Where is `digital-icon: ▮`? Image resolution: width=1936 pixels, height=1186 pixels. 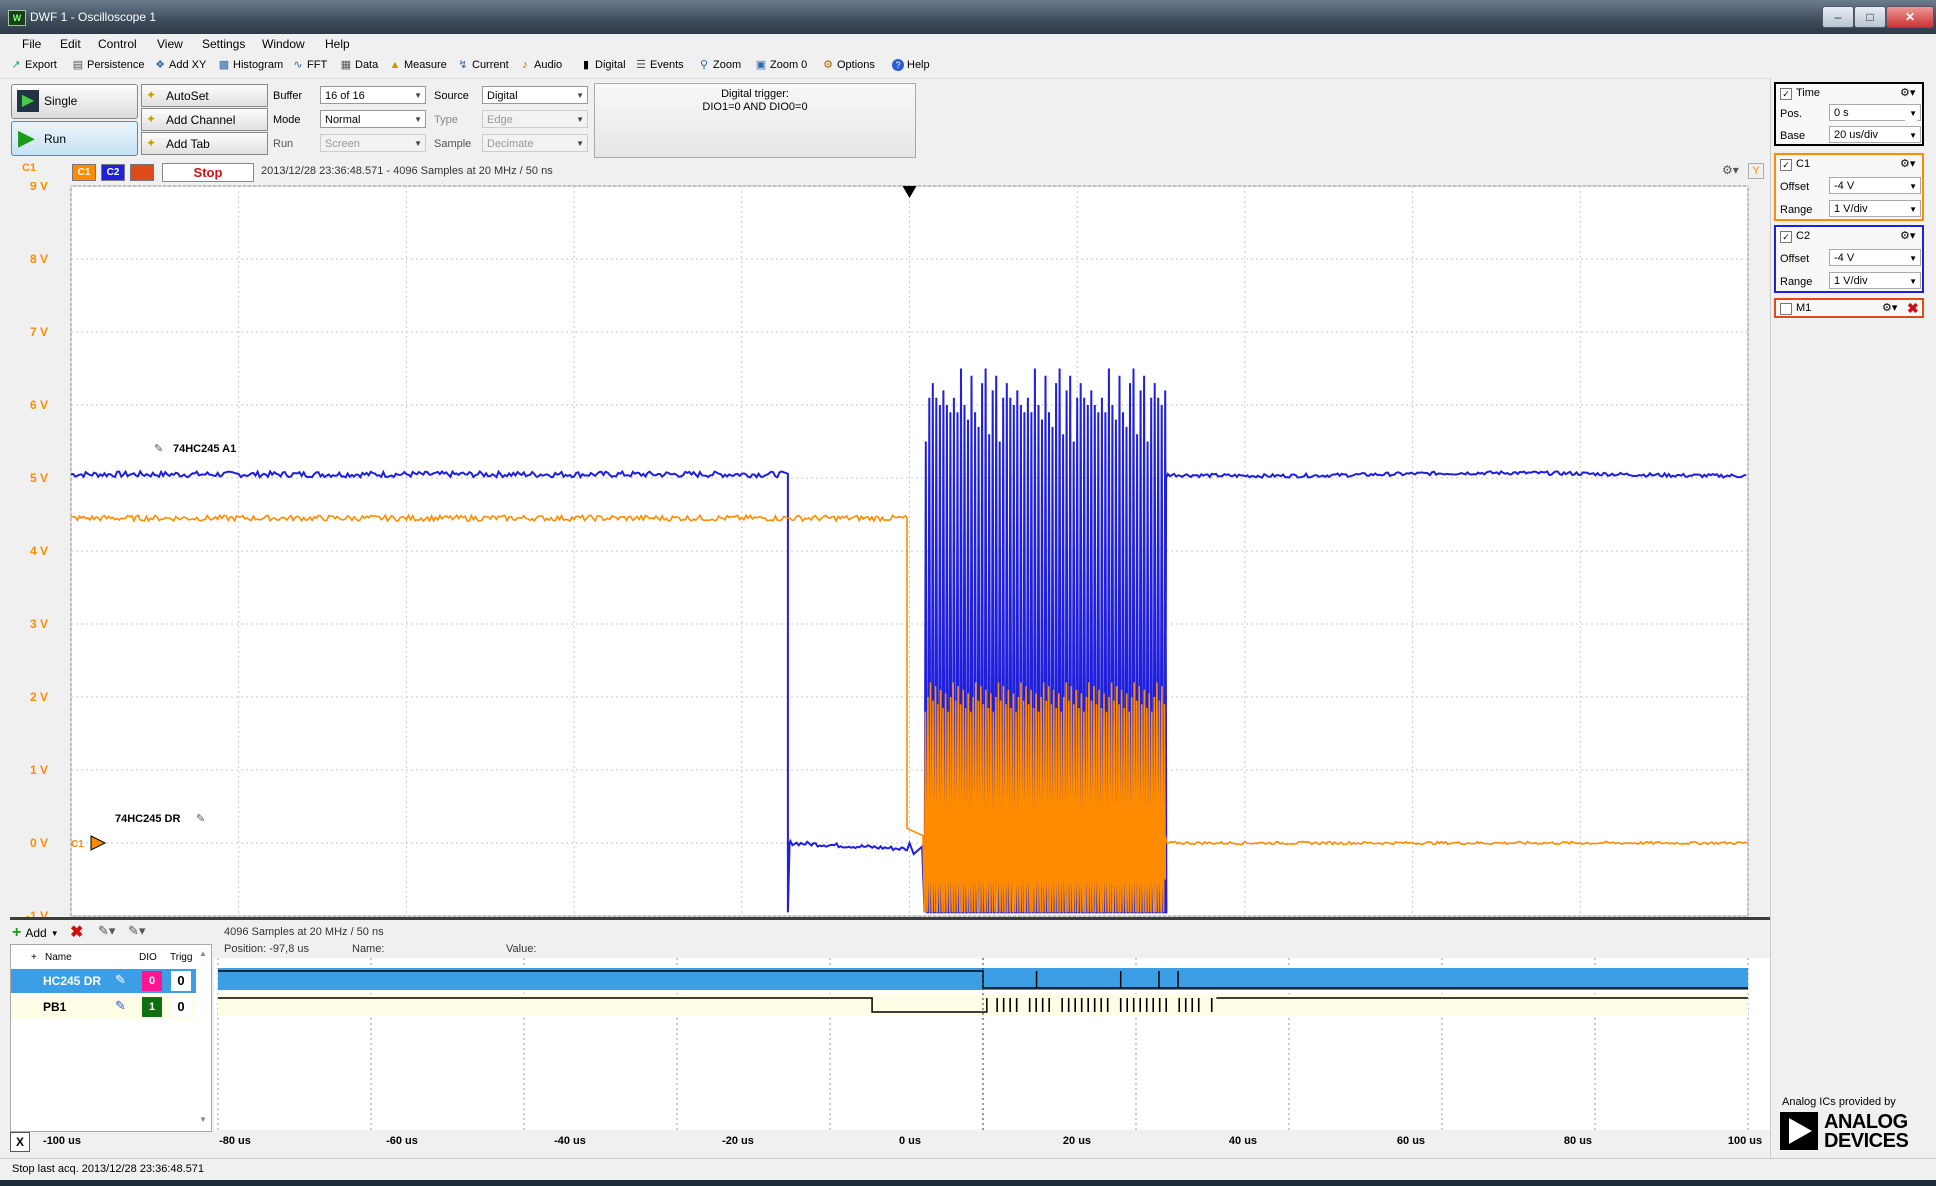 digital-icon: ▮ is located at coordinates (586, 65).